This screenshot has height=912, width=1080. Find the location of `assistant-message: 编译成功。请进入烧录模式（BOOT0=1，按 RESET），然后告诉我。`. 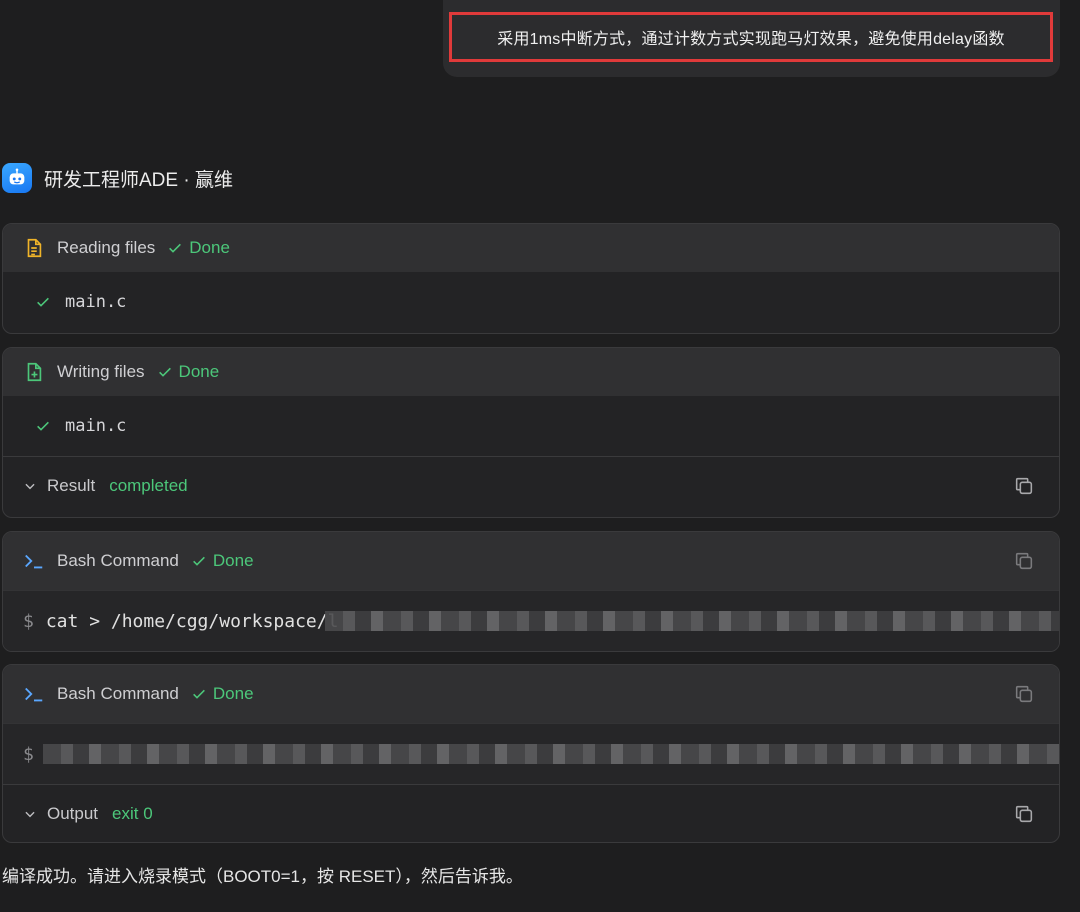

assistant-message: 编译成功。请进入烧录模式（BOOT0=1，按 RESET），然后告诉我。 is located at coordinates (262, 876).